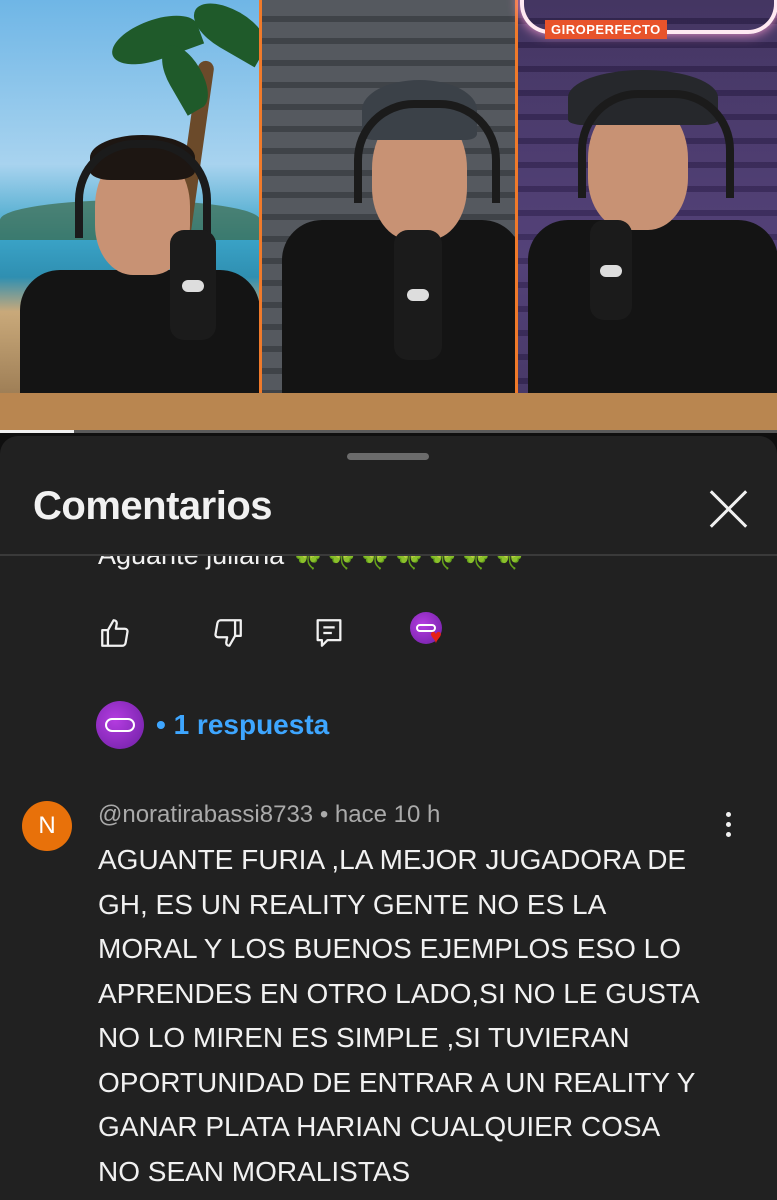 This screenshot has height=1200, width=777. What do you see at coordinates (436, 637) in the screenshot?
I see `heart-icon: ♥` at bounding box center [436, 637].